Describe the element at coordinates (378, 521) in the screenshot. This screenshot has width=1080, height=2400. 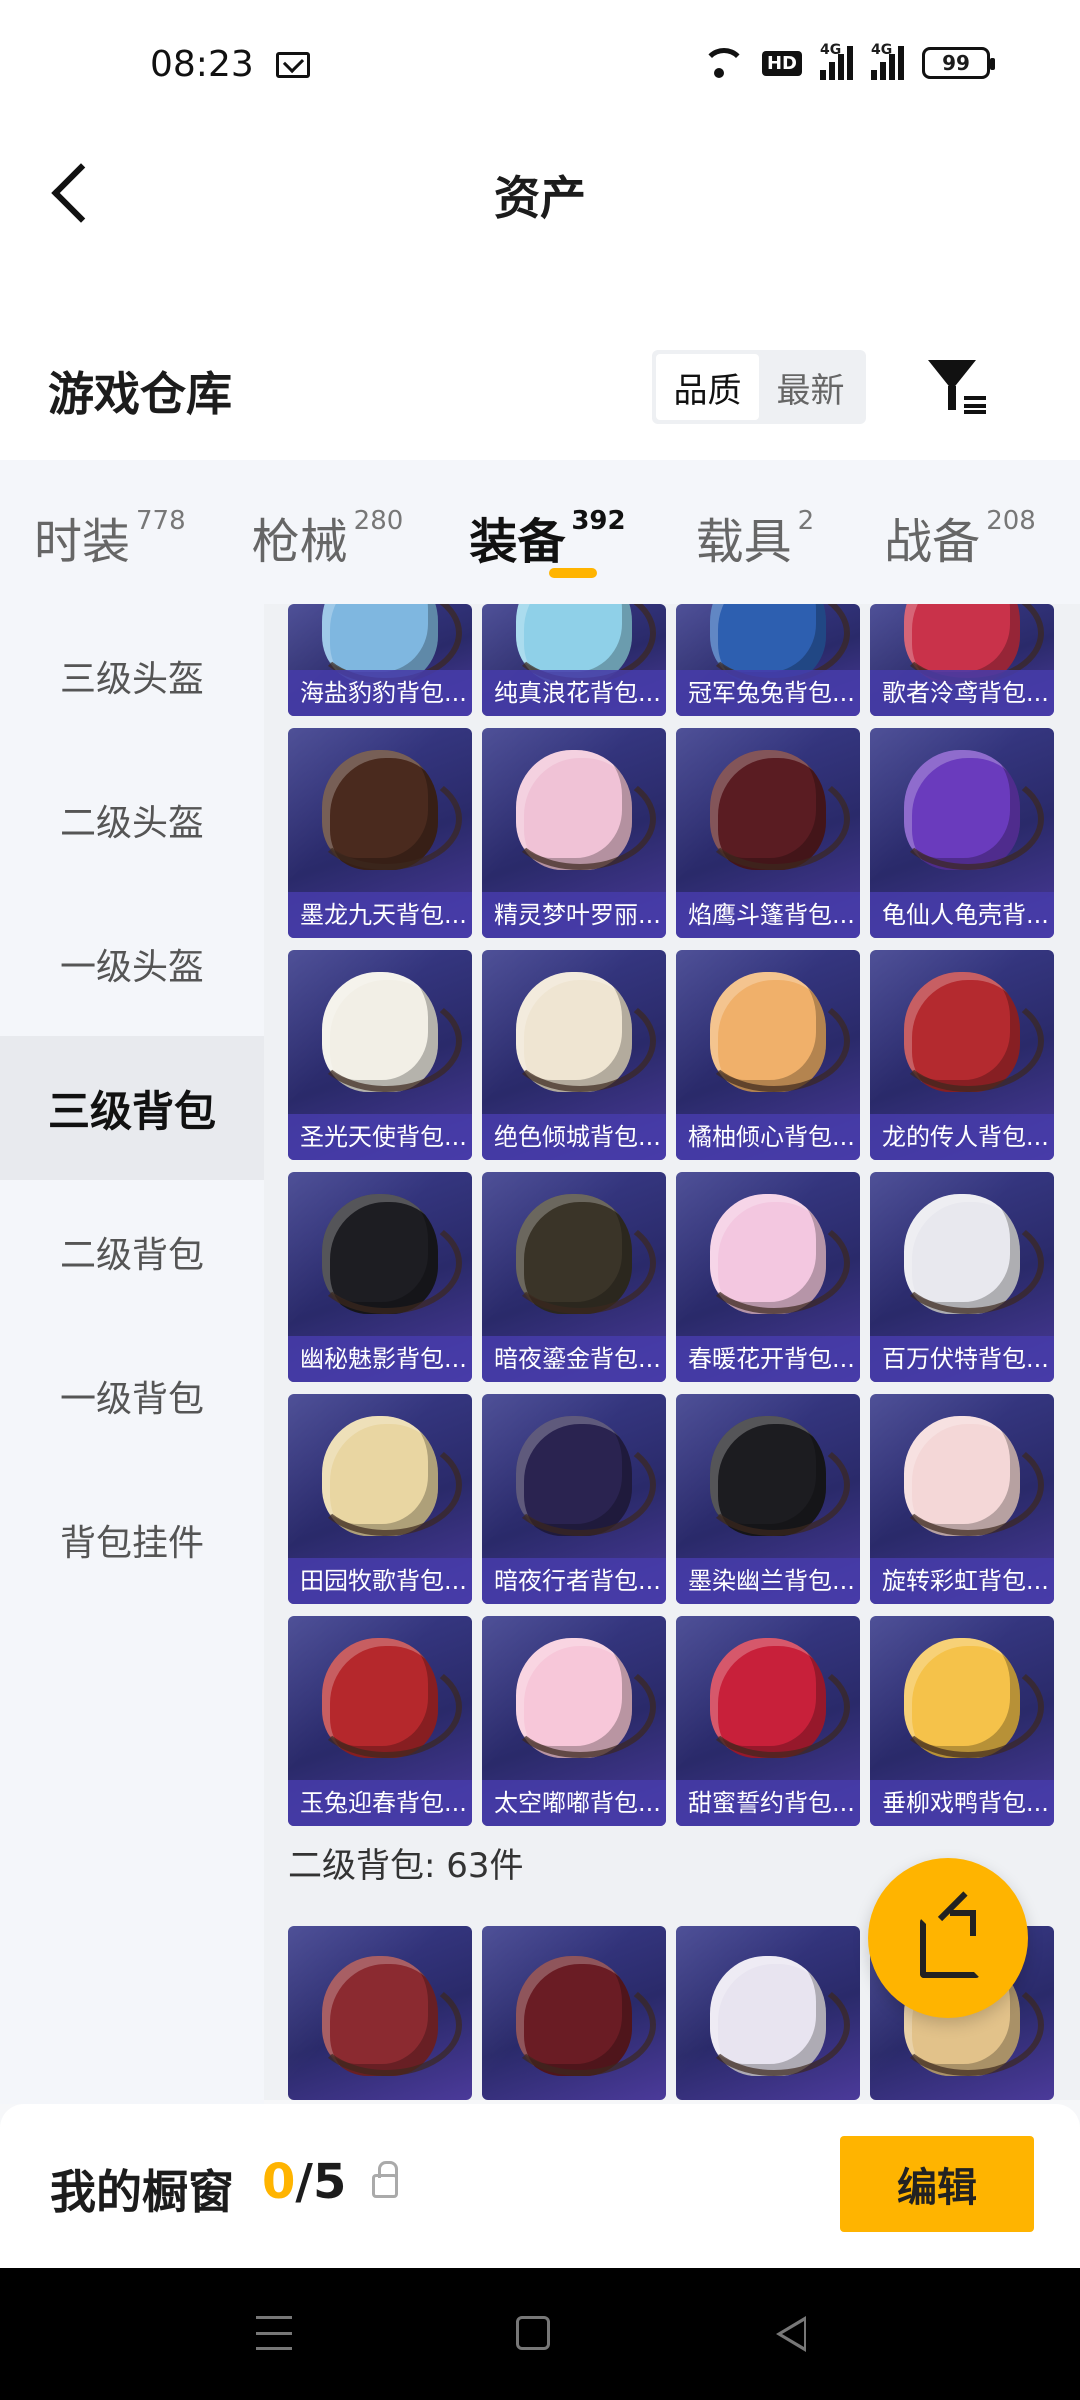
I see `tab-count: 280` at that location.